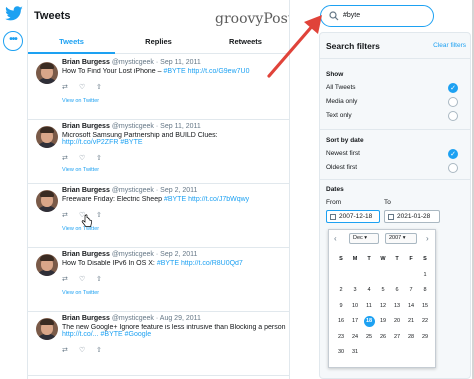 This screenshot has width=474, height=379. Describe the element at coordinates (395, 89) in the screenshot. I see `option-all-tweets: All Tweets ✓` at that location.